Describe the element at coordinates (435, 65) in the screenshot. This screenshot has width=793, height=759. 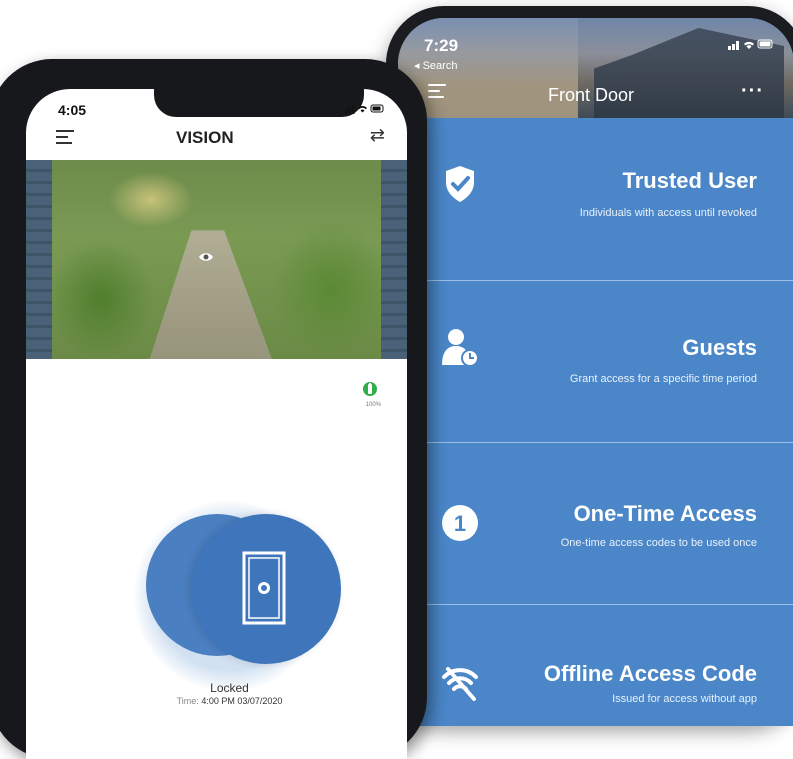
I see `back-to-search-link: ◂ Search` at that location.